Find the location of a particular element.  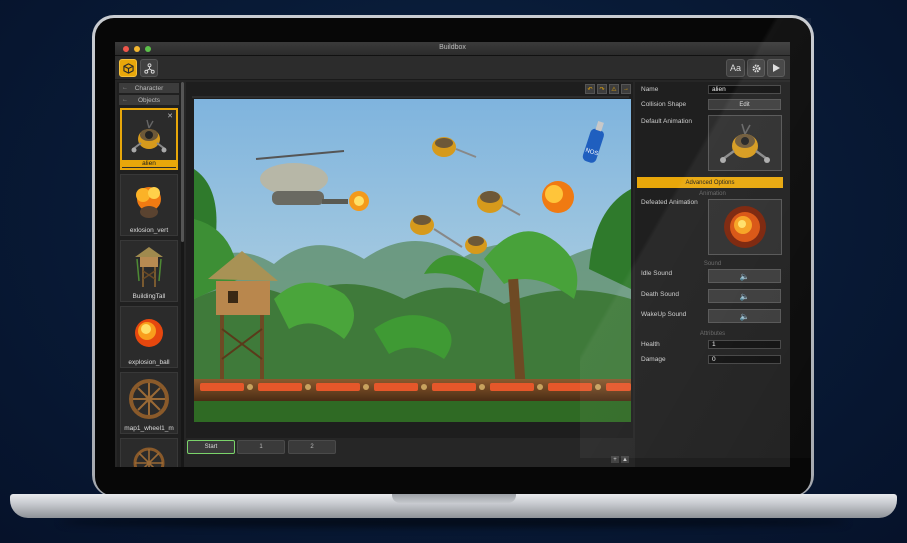

edit-collision-button: Edit is located at coordinates (744, 104).